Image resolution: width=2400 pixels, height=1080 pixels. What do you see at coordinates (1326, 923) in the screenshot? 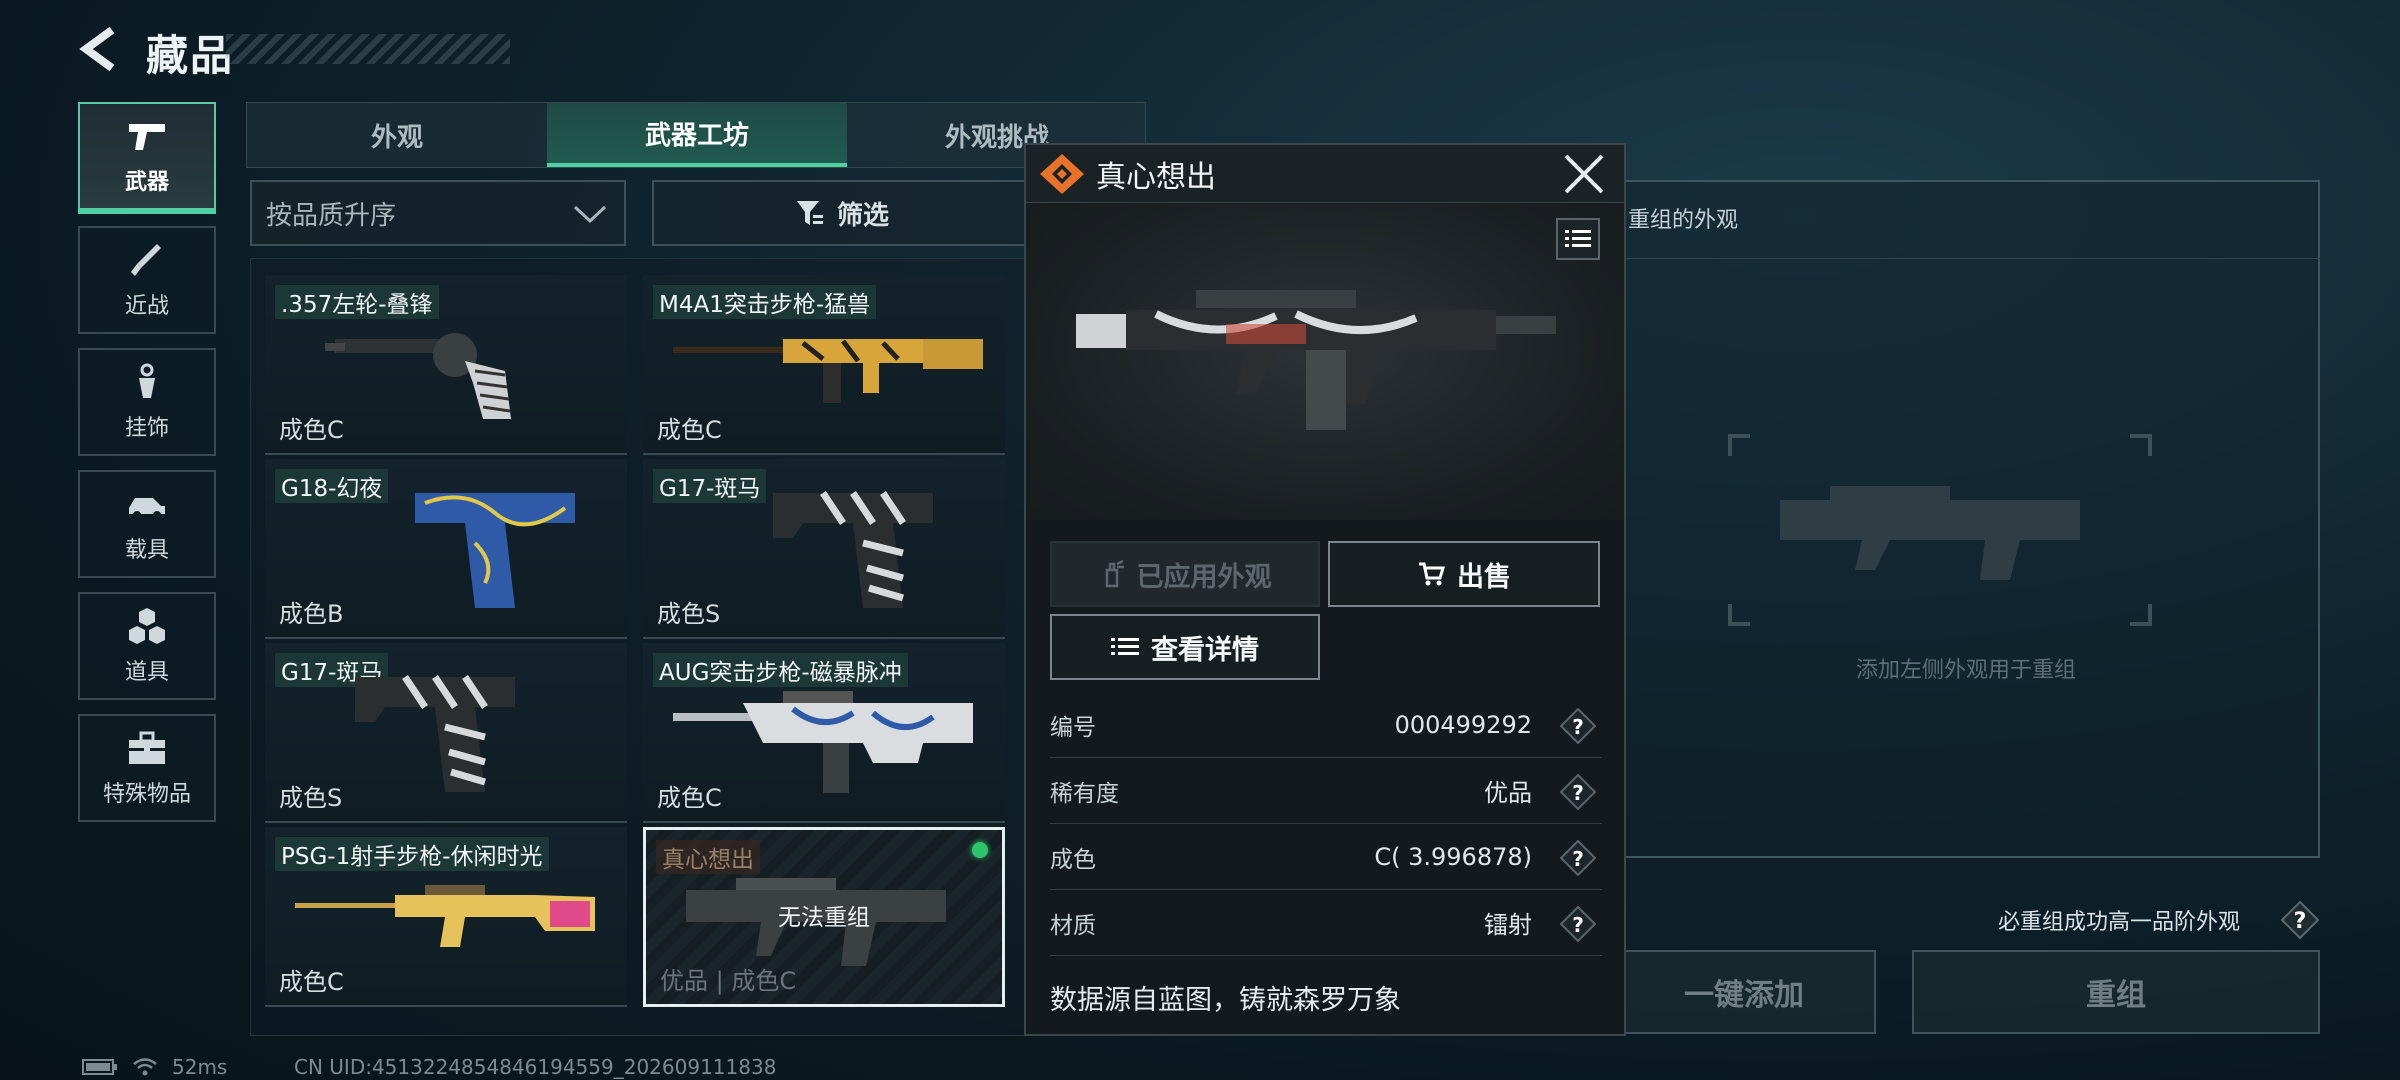
I see `info-row-material: 材质 镭射 ?` at bounding box center [1326, 923].